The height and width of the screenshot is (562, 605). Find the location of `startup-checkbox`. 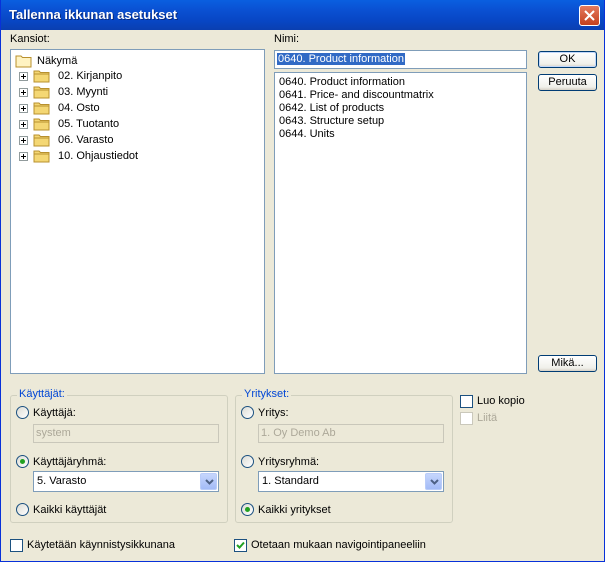

startup-checkbox is located at coordinates (16, 545).